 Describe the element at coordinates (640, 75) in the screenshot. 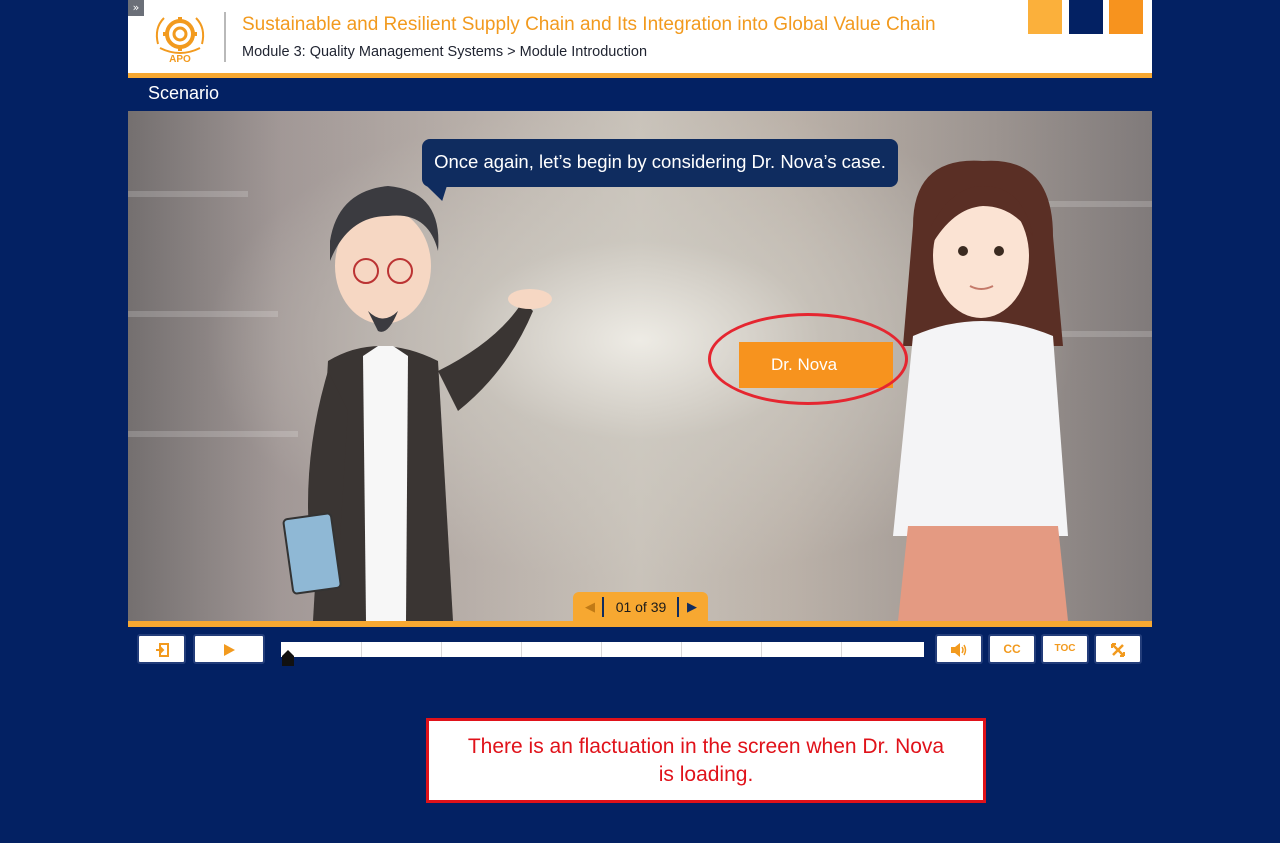

I see `header-accent-bar` at that location.